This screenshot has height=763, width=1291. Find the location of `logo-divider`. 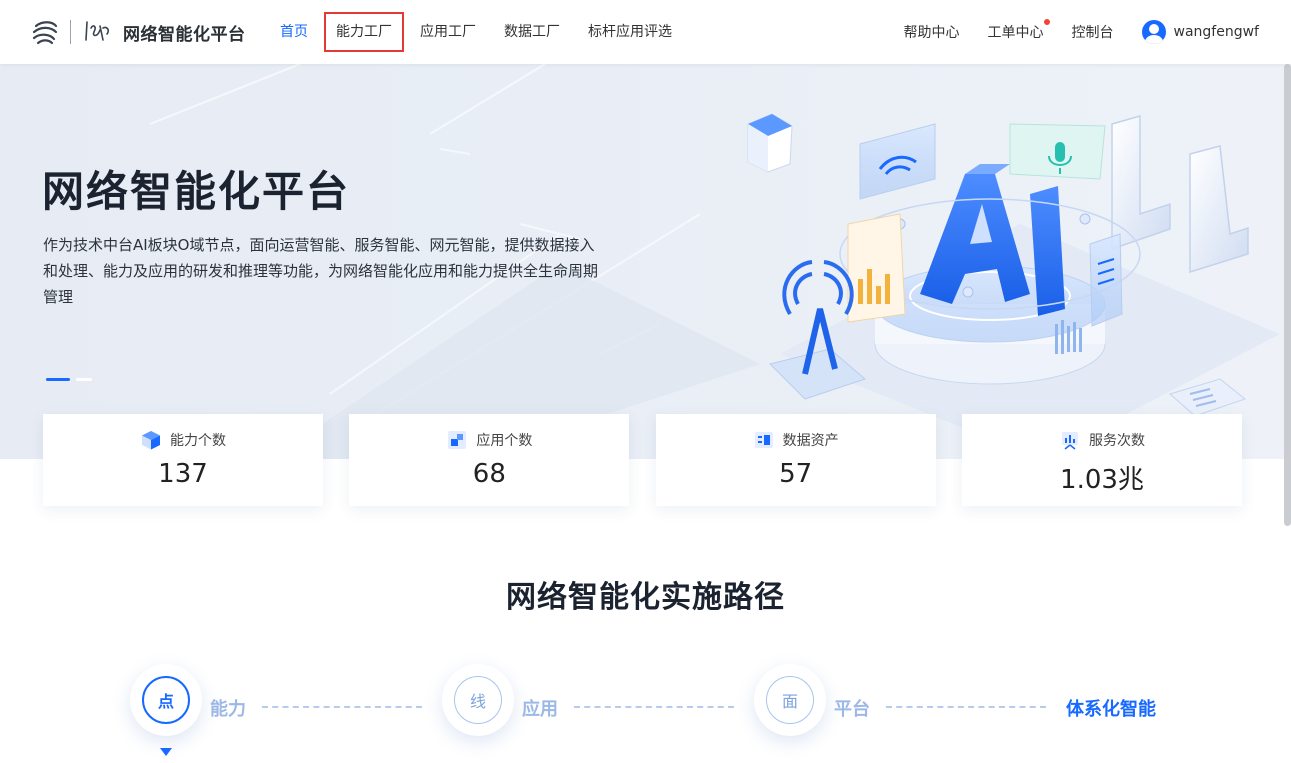

logo-divider is located at coordinates (70, 32).